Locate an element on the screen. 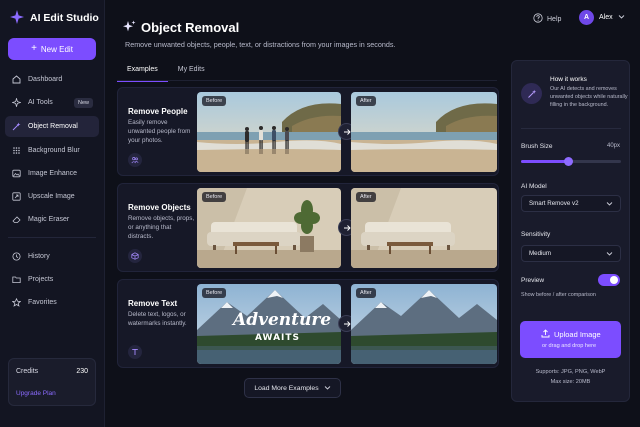  text-icon is located at coordinates (135, 352).